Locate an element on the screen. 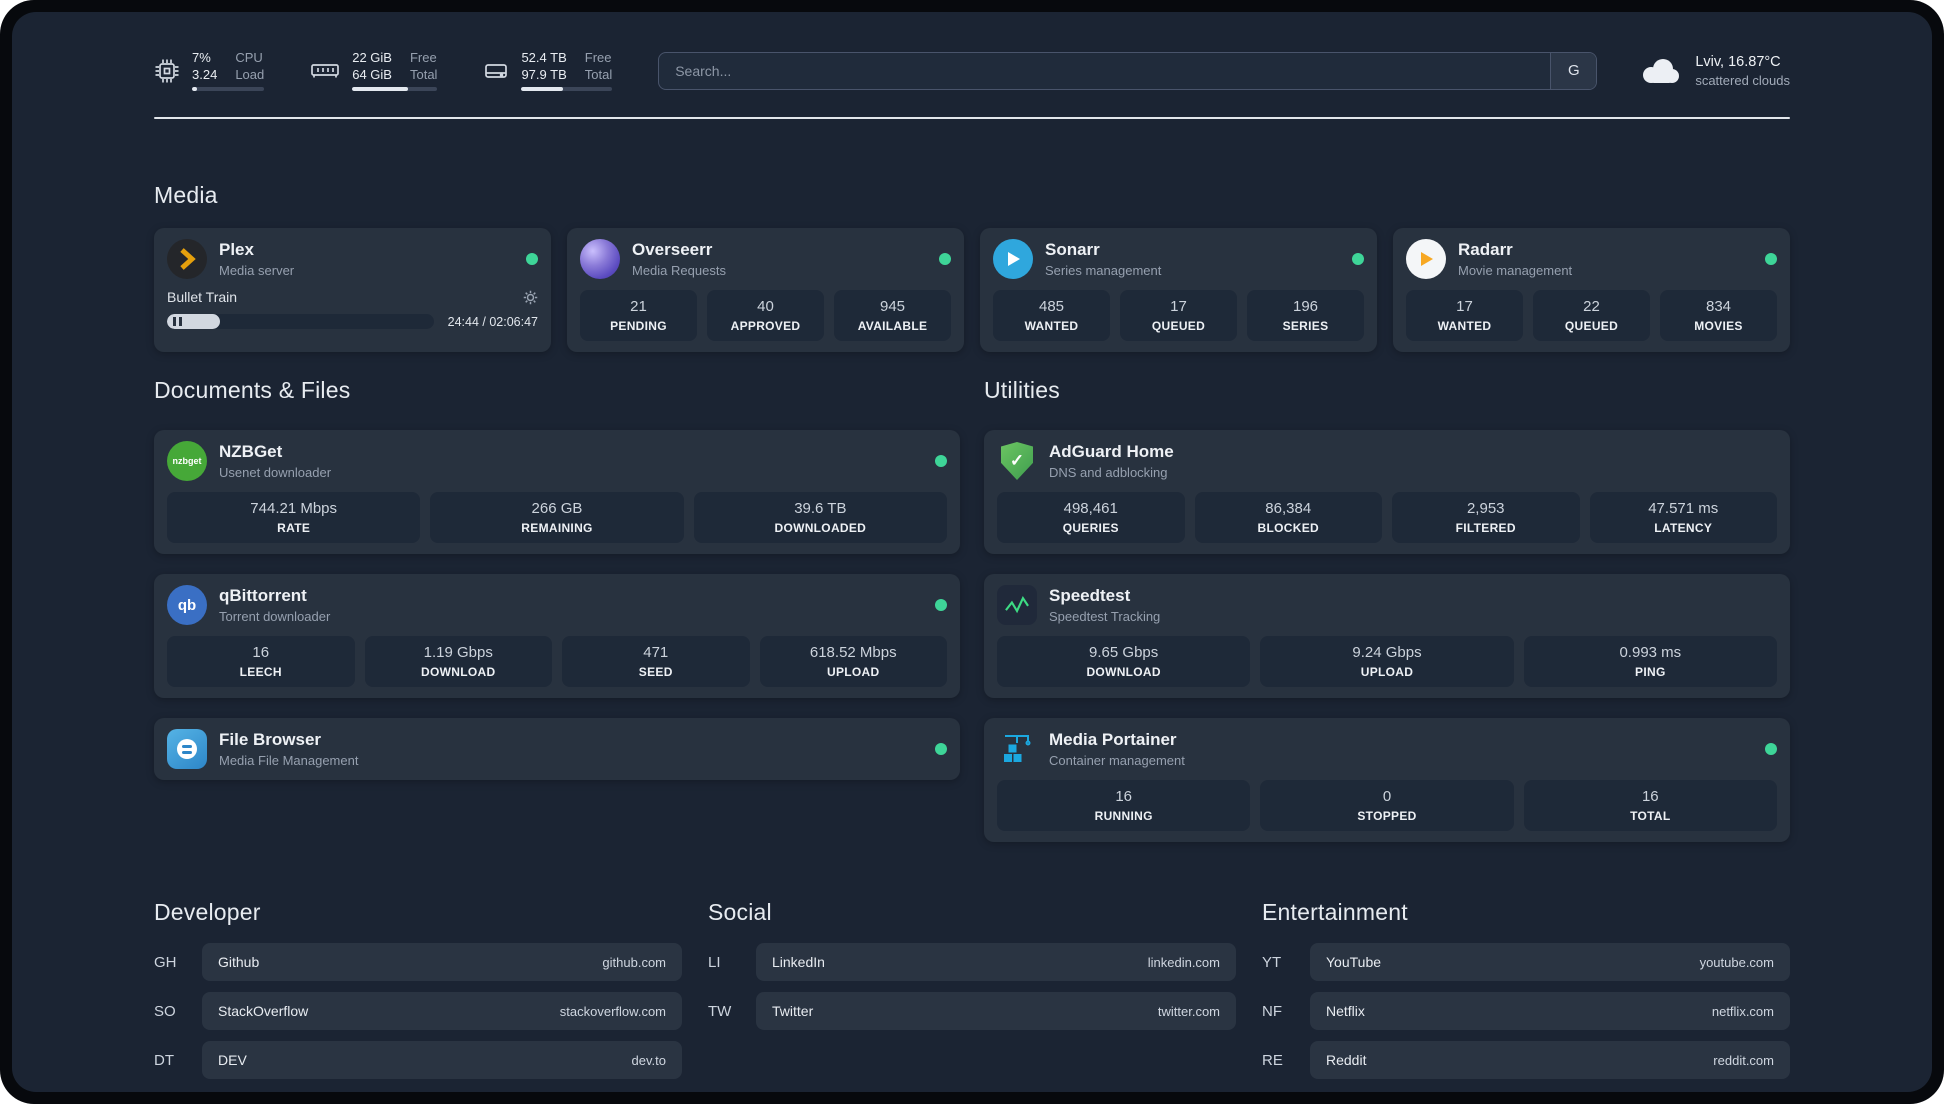 The image size is (1944, 1104). stat-value: 0 is located at coordinates (1387, 796).